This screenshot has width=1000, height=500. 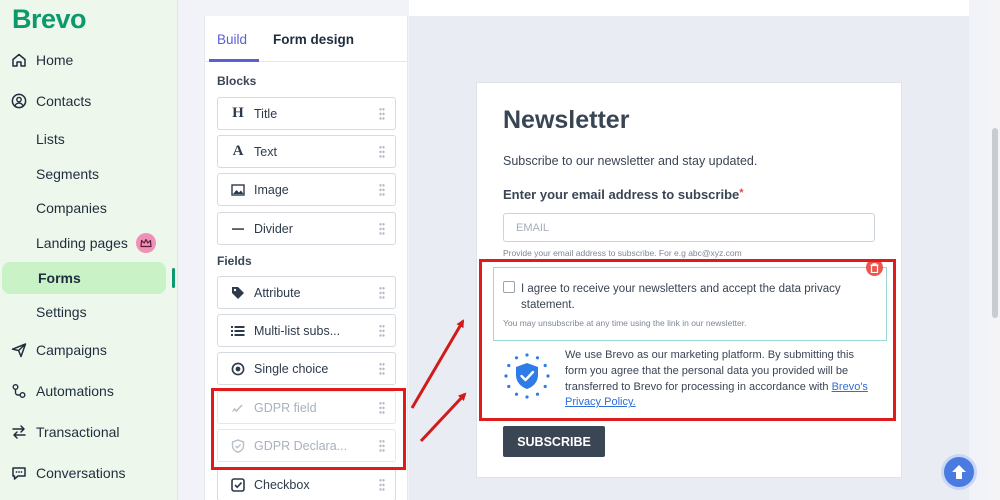 I want to click on annotation-arrows, so click(x=438, y=381).